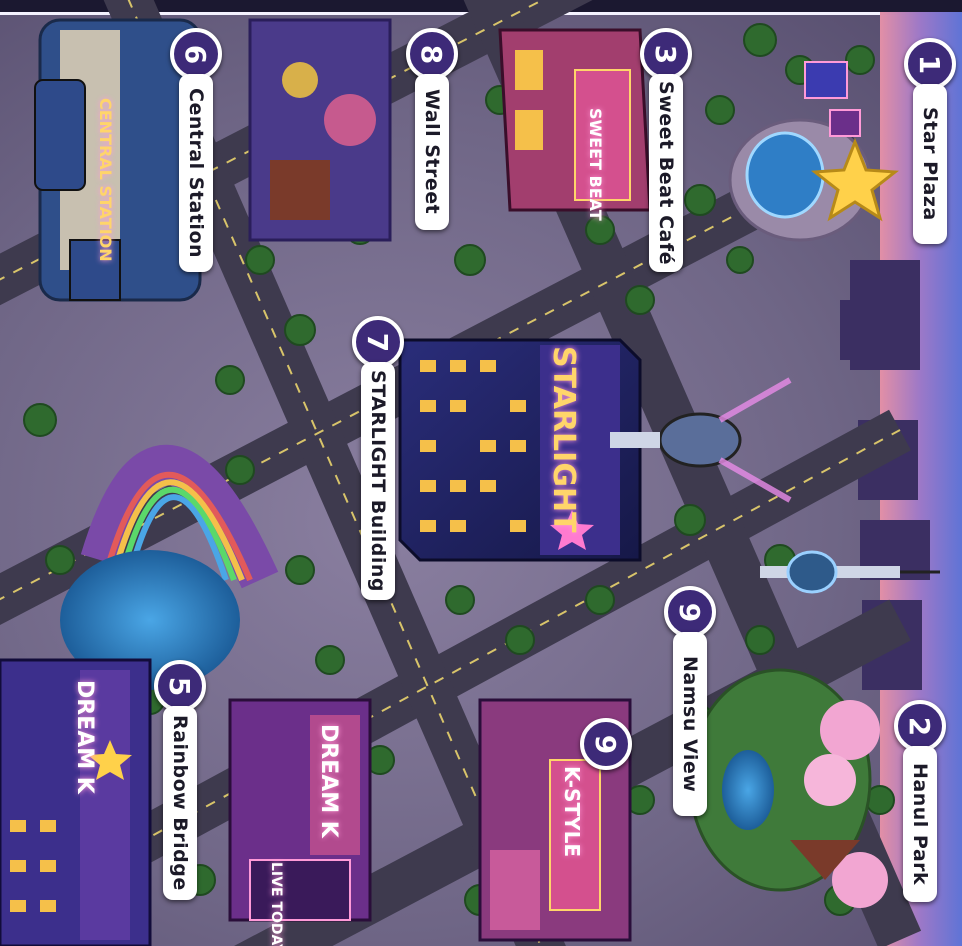 This screenshot has width=962, height=946. I want to click on location-number-badge: 3, so click(666, 54).